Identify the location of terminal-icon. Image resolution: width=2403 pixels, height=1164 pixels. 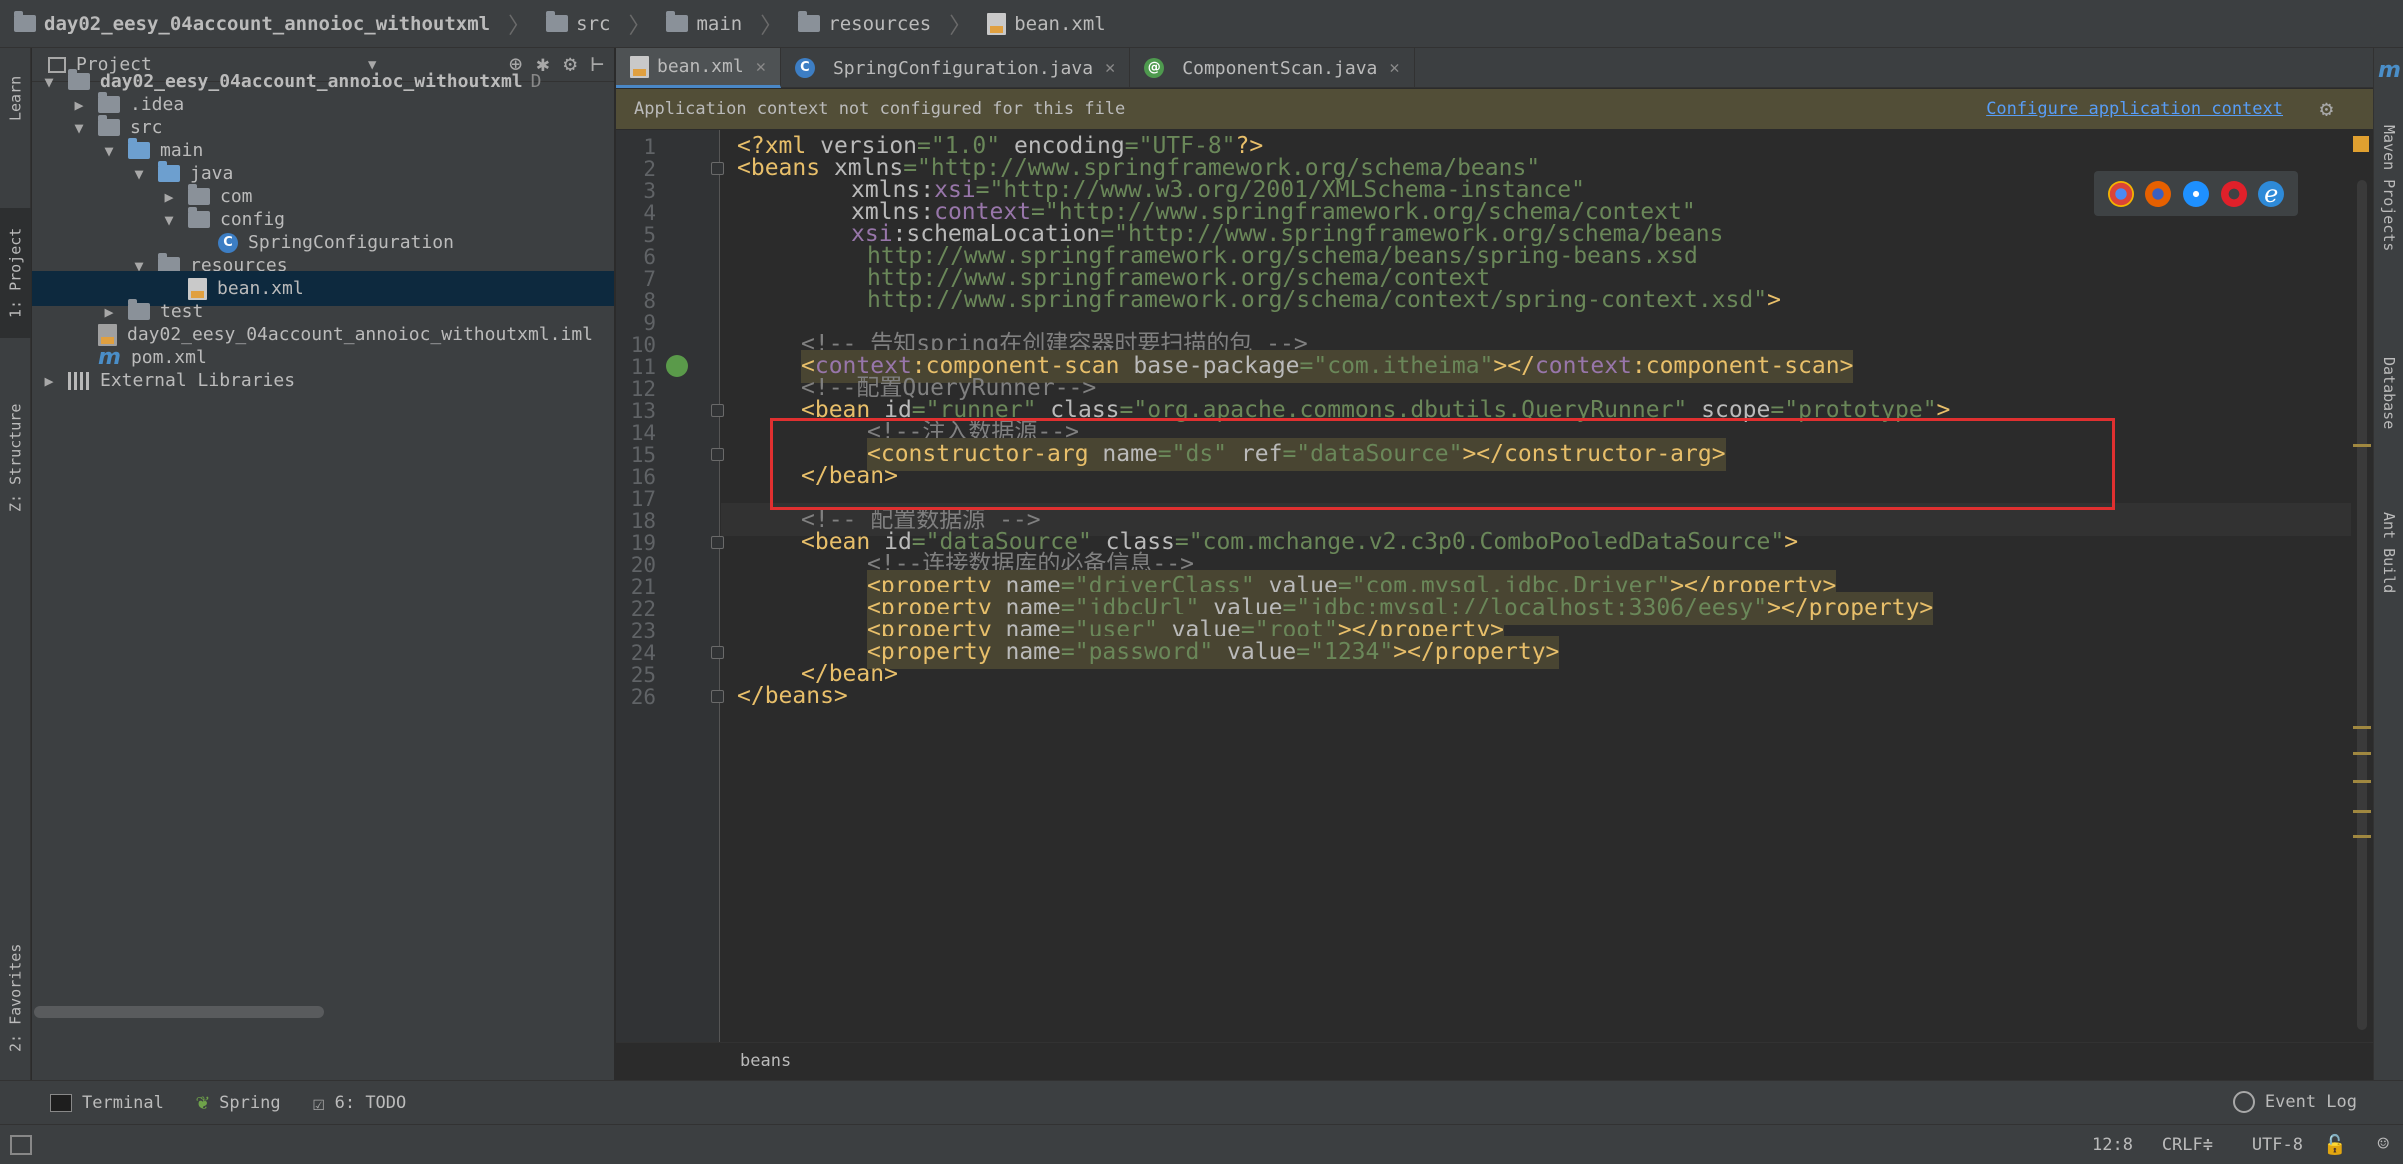
(61, 1102).